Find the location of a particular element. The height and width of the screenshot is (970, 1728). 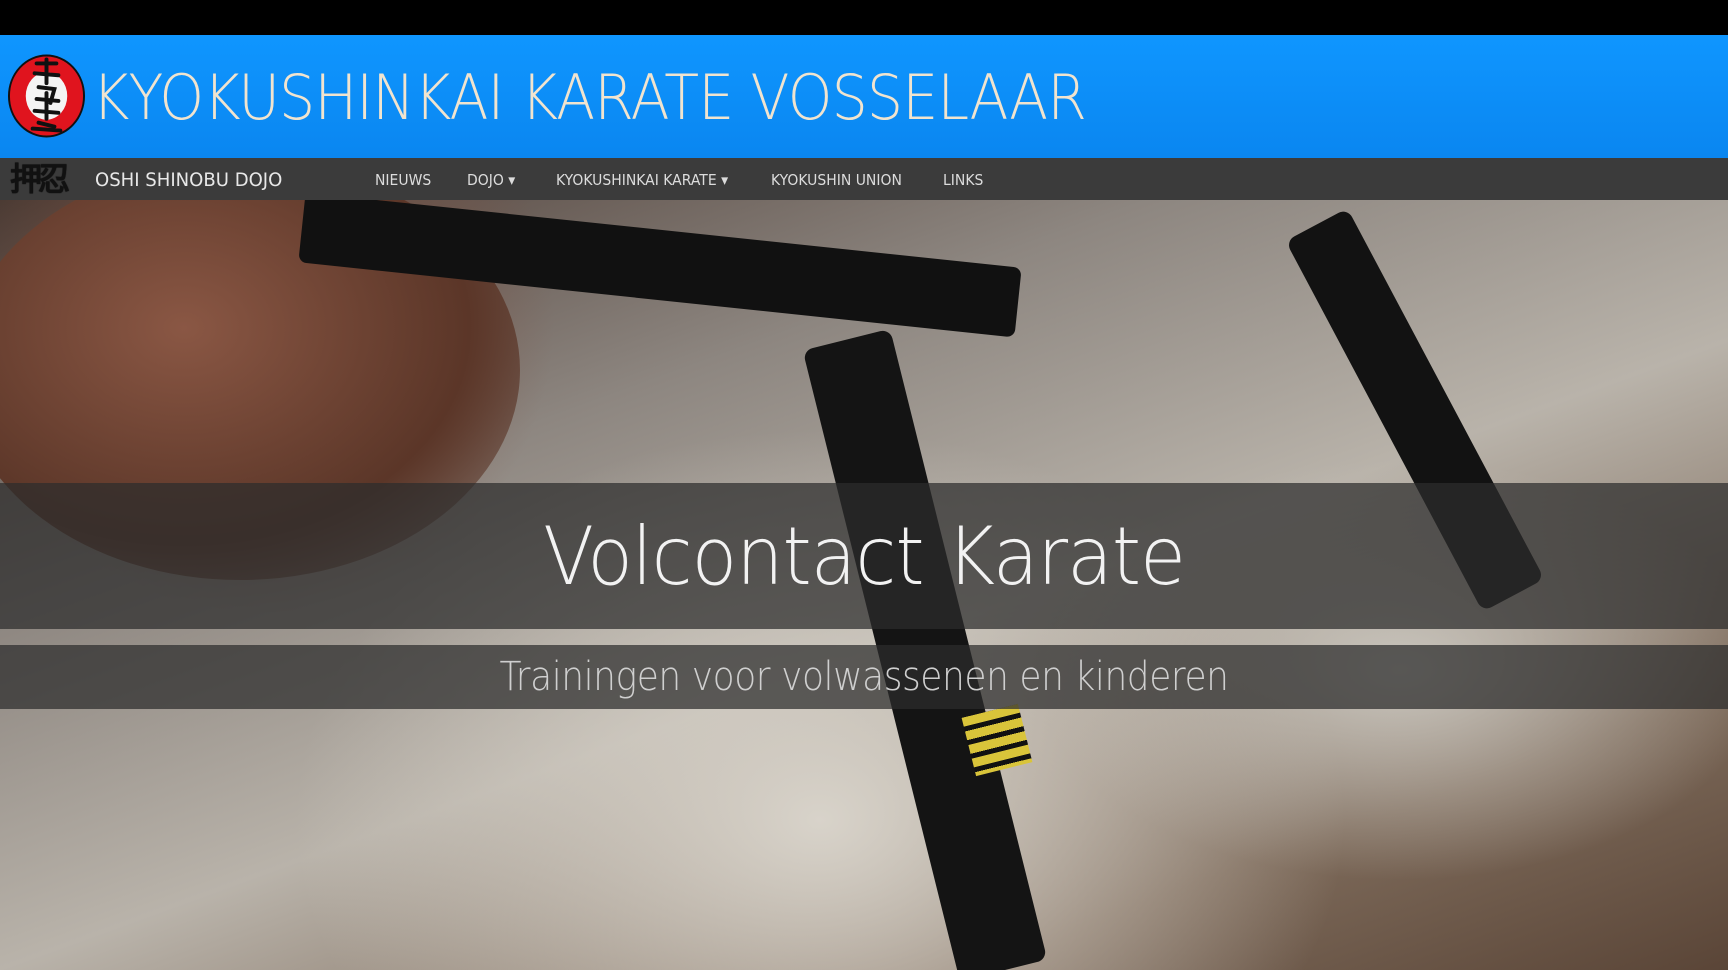

top-black-bar is located at coordinates (864, 17).